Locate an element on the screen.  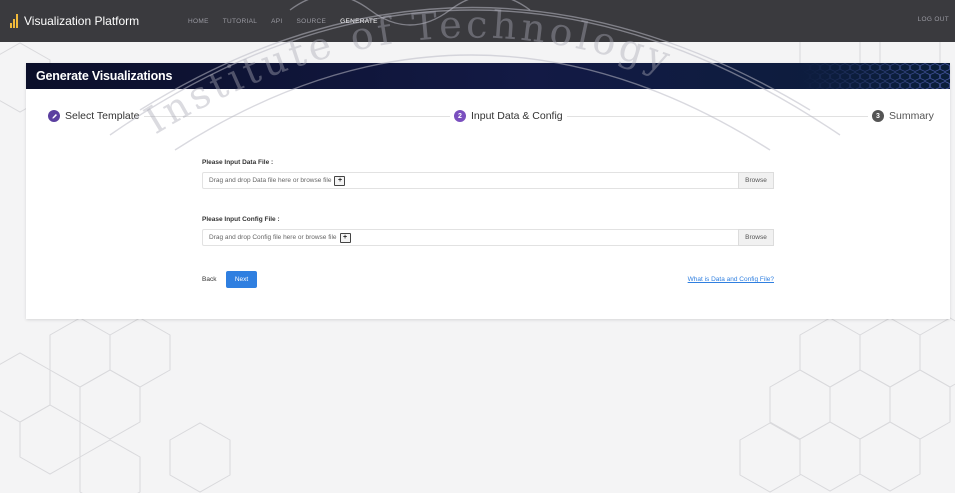
step-summary: 3 Summary is located at coordinates (903, 116).